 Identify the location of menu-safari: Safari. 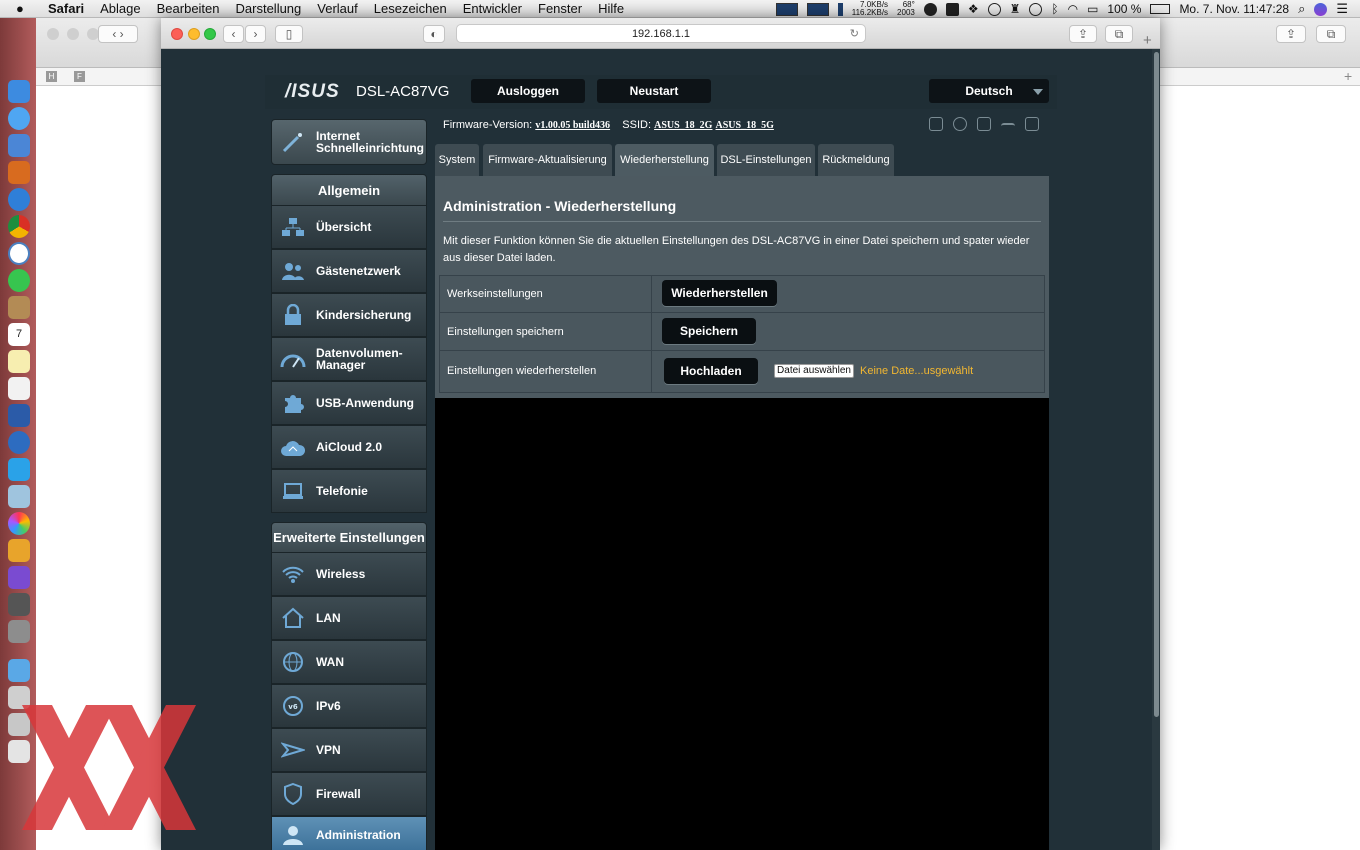
(66, 9).